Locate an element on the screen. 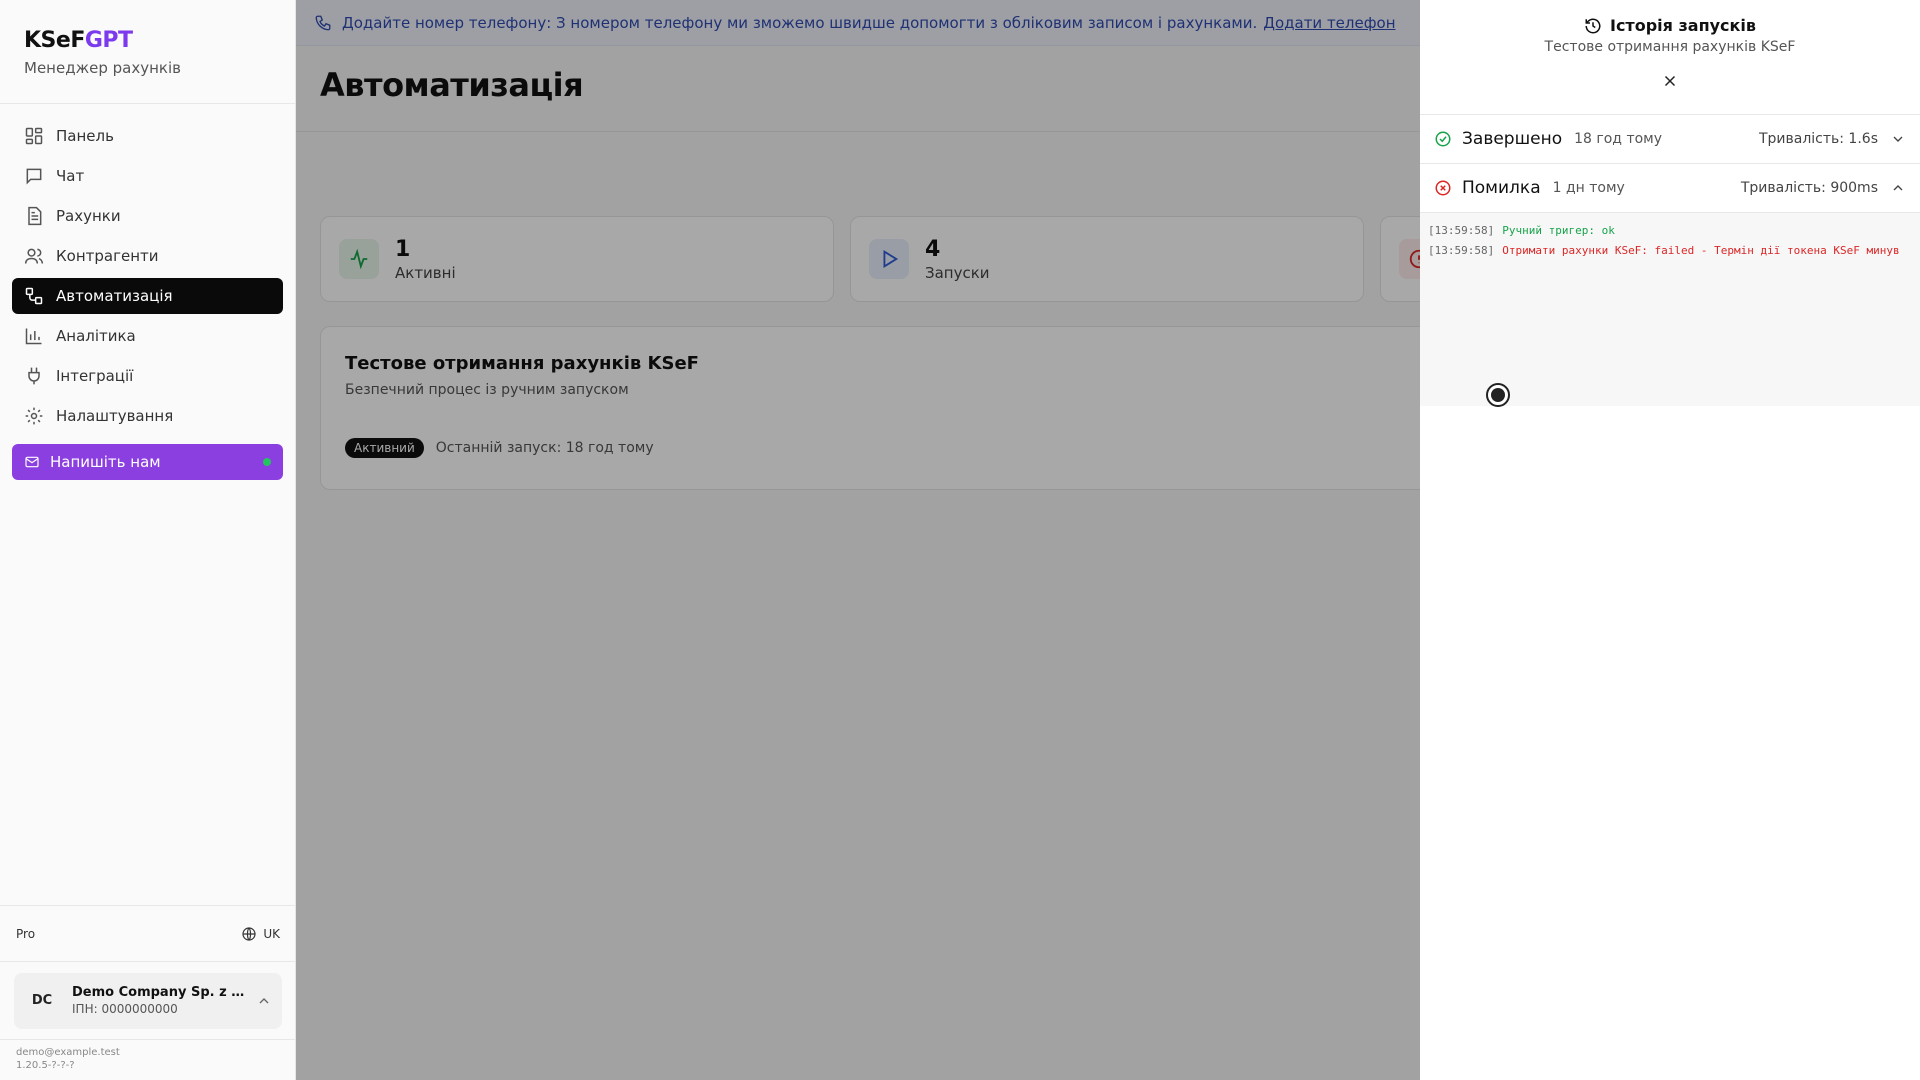 The width and height of the screenshot is (1920, 1080). x-circle-icon is located at coordinates (1443, 188).